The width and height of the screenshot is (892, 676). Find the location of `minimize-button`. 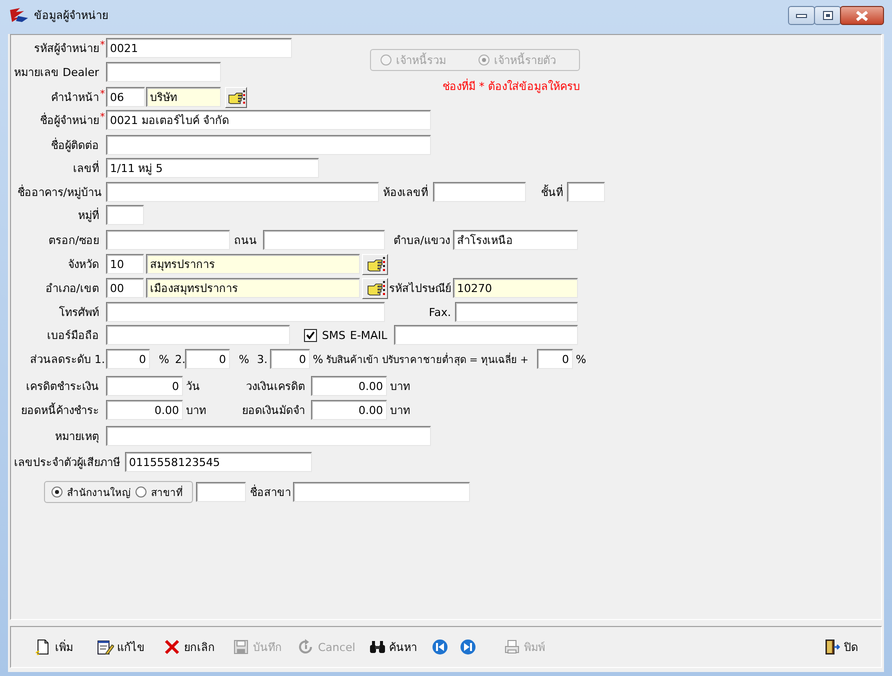

minimize-button is located at coordinates (801, 15).